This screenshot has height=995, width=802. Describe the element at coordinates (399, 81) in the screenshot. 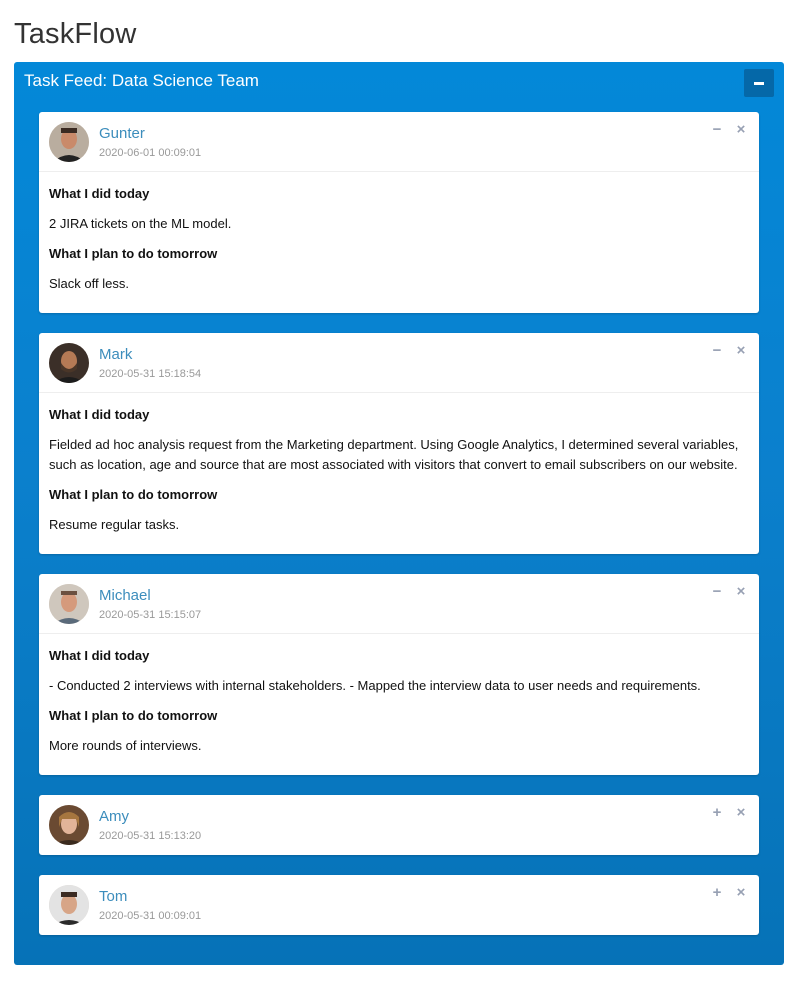

I see `feed-header: Task Feed: Data Science Team` at that location.